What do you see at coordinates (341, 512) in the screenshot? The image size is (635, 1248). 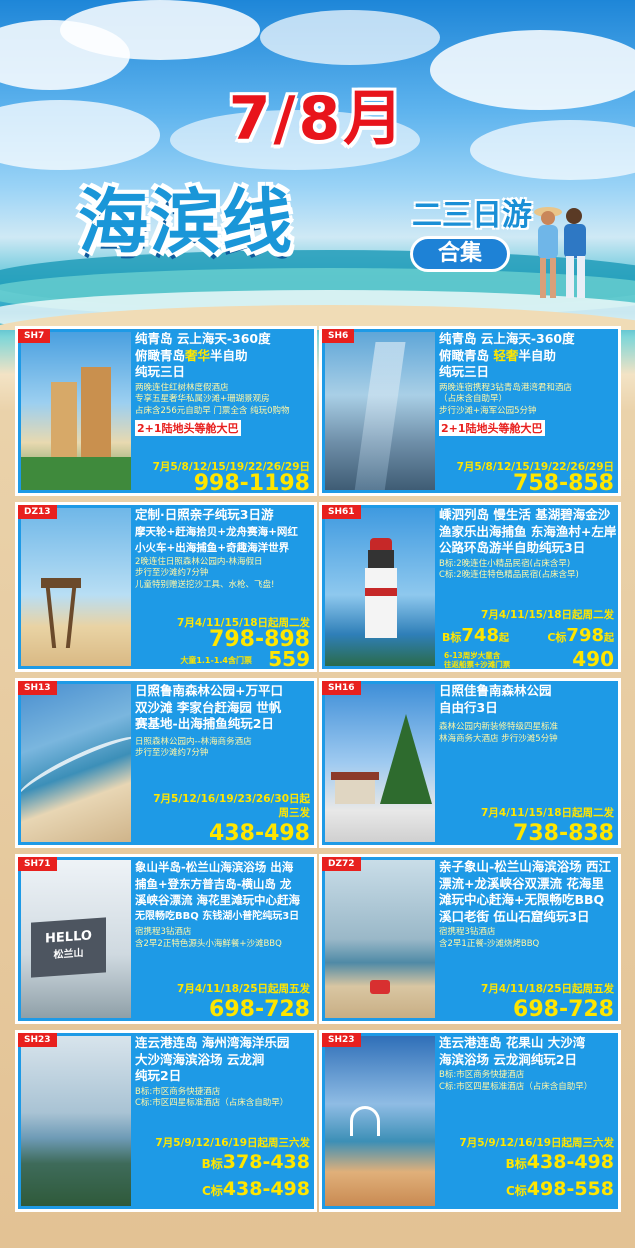 I see `product-code: SH61` at bounding box center [341, 512].